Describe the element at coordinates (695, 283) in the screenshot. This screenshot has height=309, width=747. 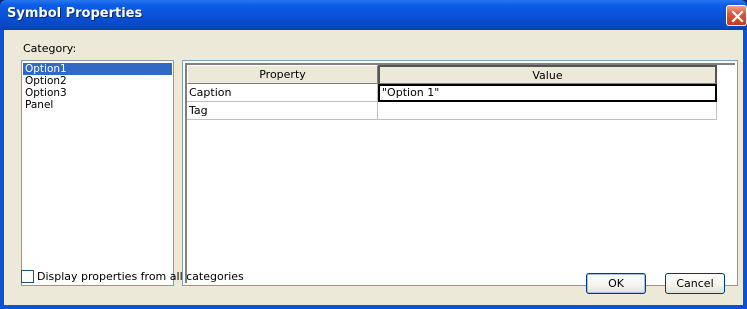
I see `cancel-button: Cancel` at that location.